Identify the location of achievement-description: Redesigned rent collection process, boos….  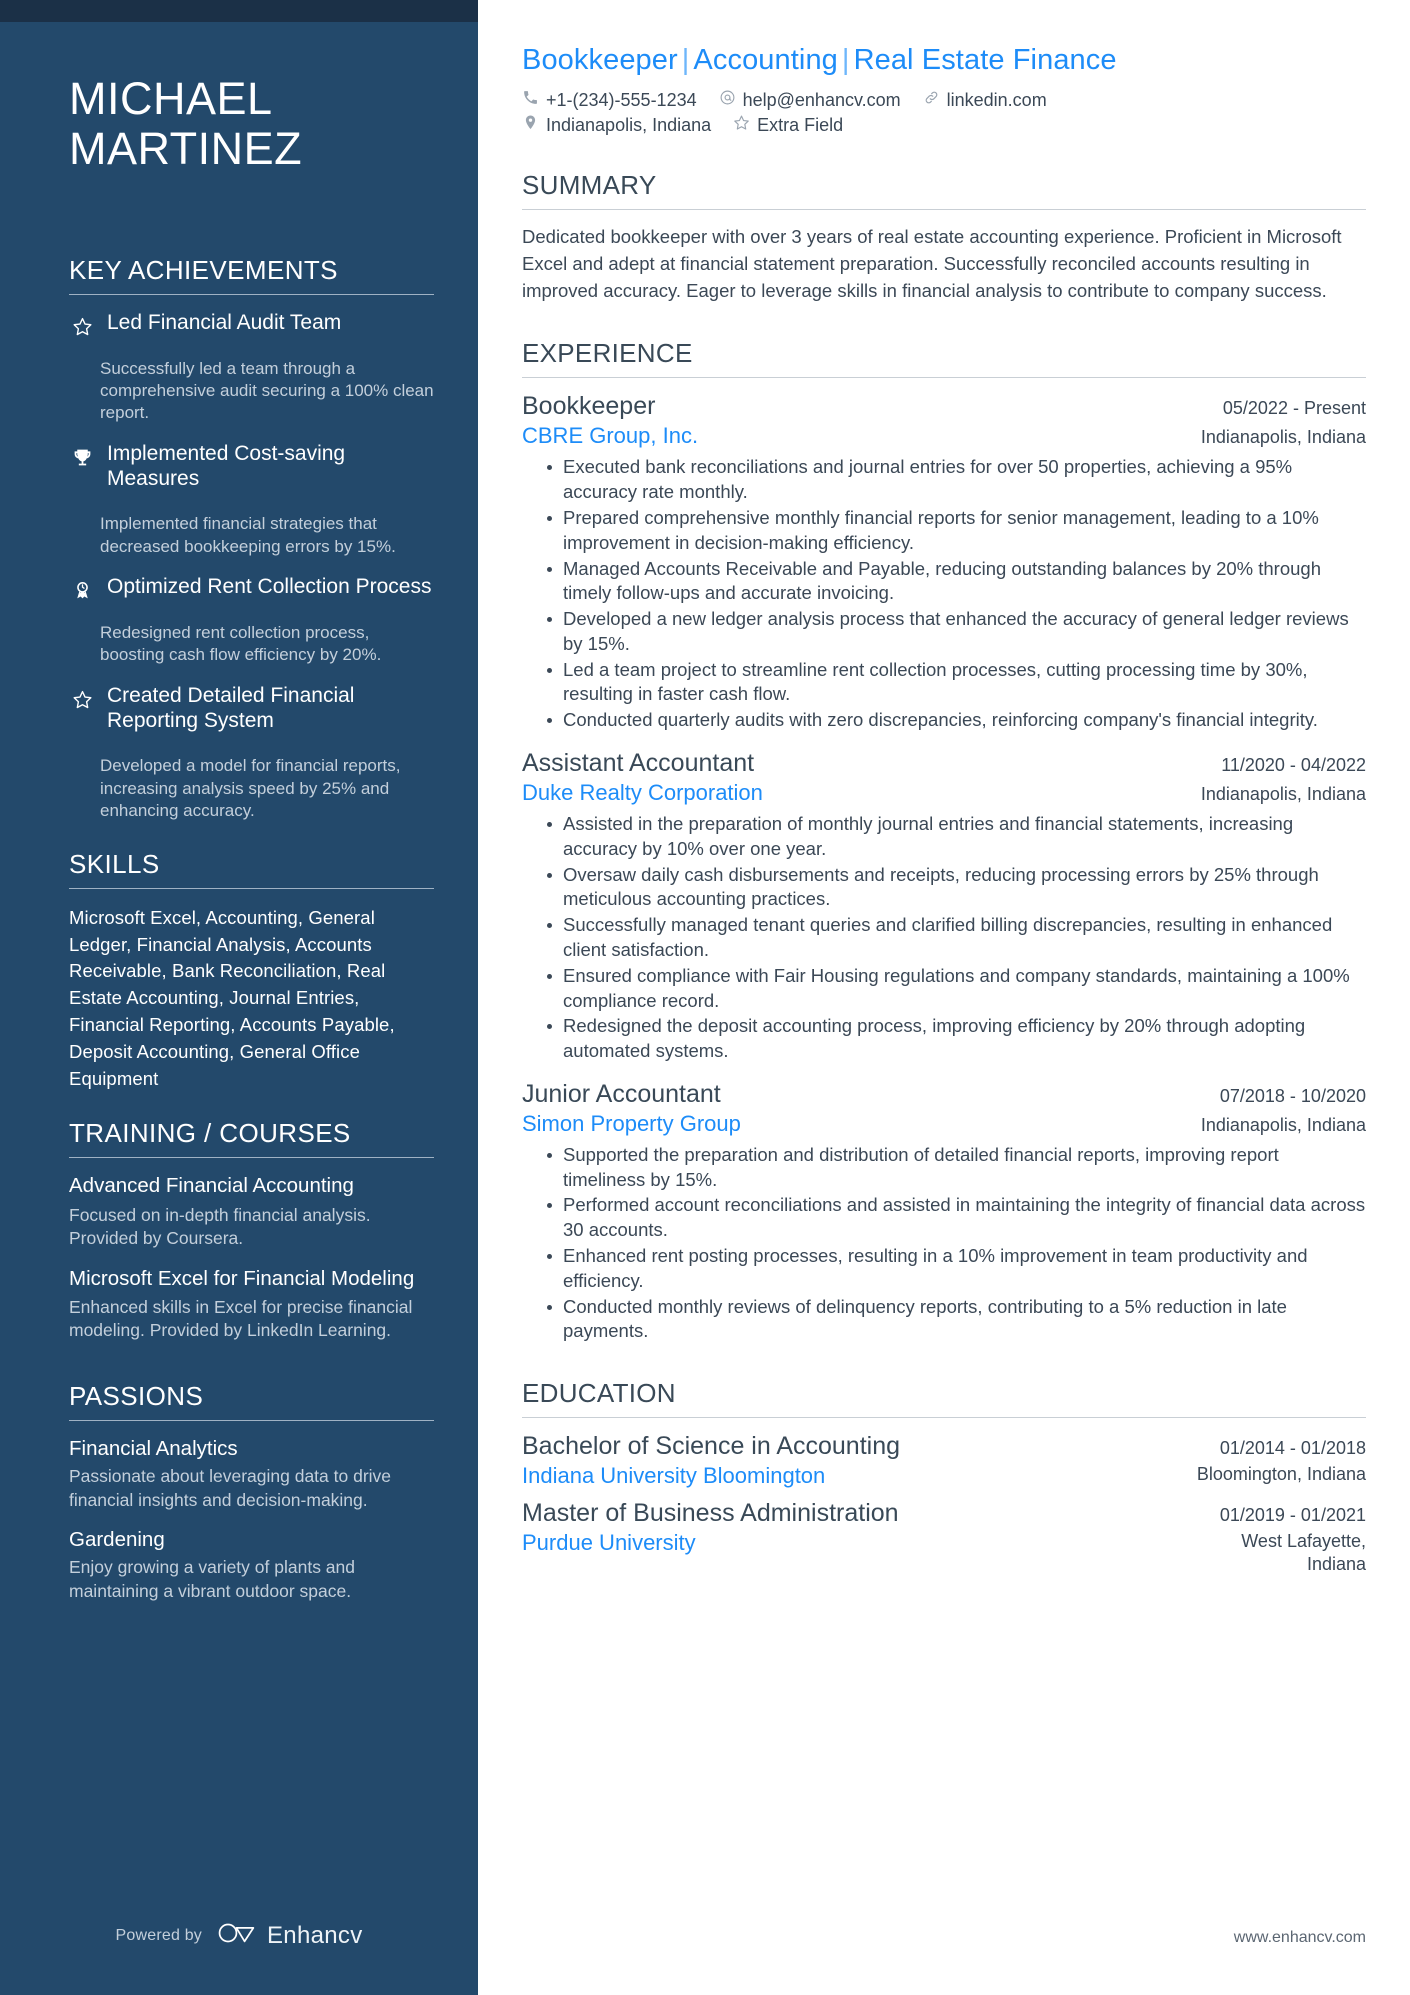
(241, 644).